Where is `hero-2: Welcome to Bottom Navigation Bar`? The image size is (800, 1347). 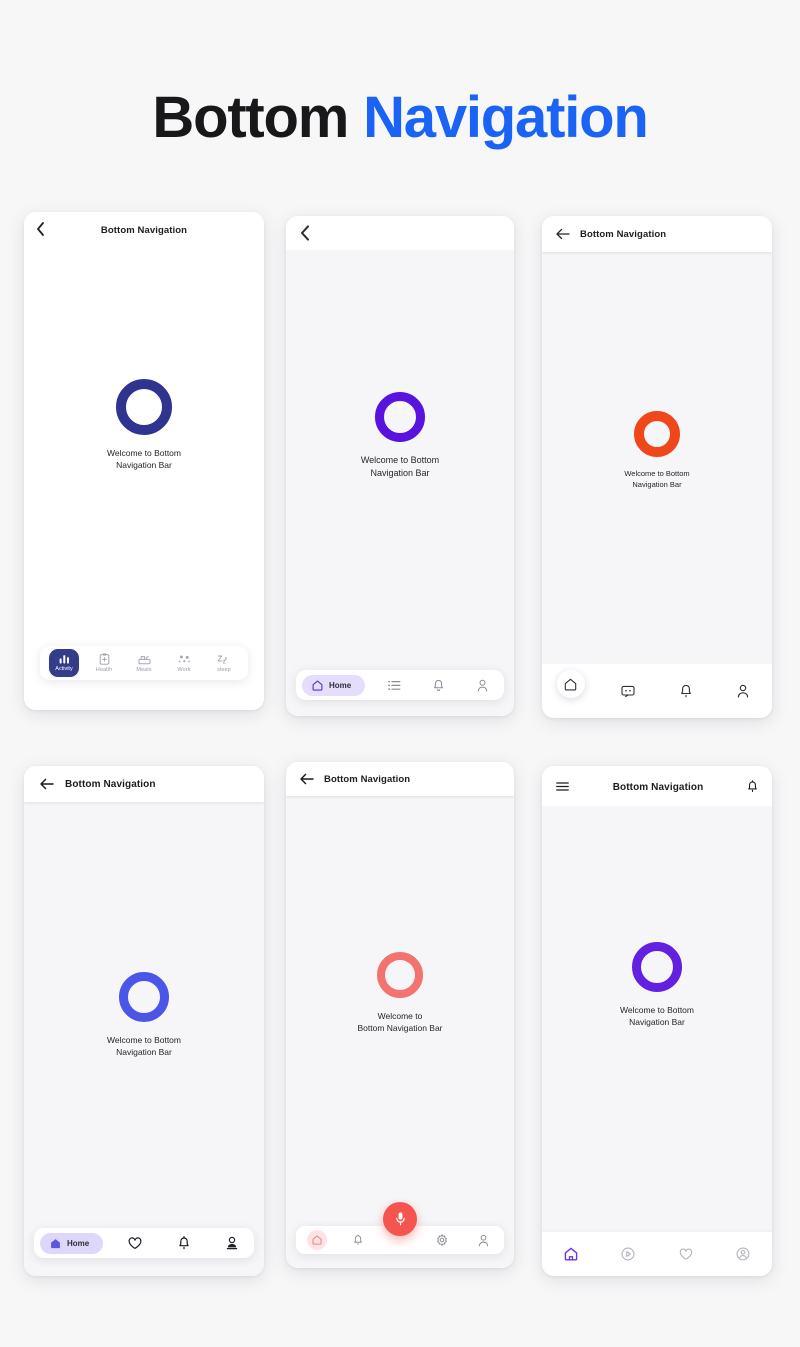
hero-2: Welcome to Bottom Navigation Bar is located at coordinates (400, 436).